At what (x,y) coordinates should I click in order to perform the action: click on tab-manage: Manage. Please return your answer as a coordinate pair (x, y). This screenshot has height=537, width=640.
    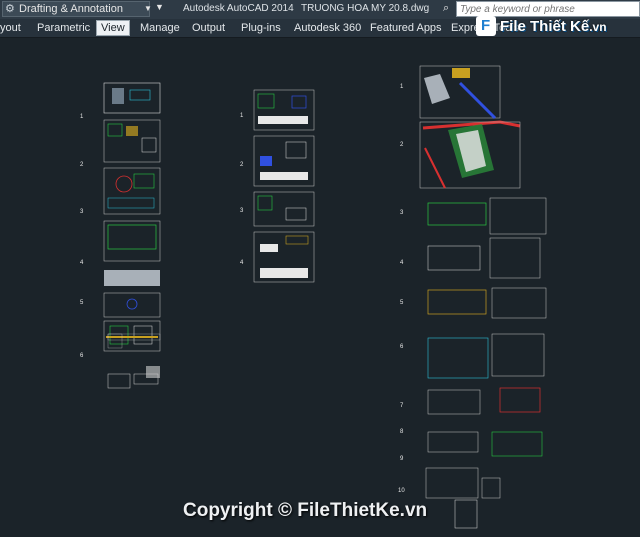
    Looking at the image, I should click on (160, 28).